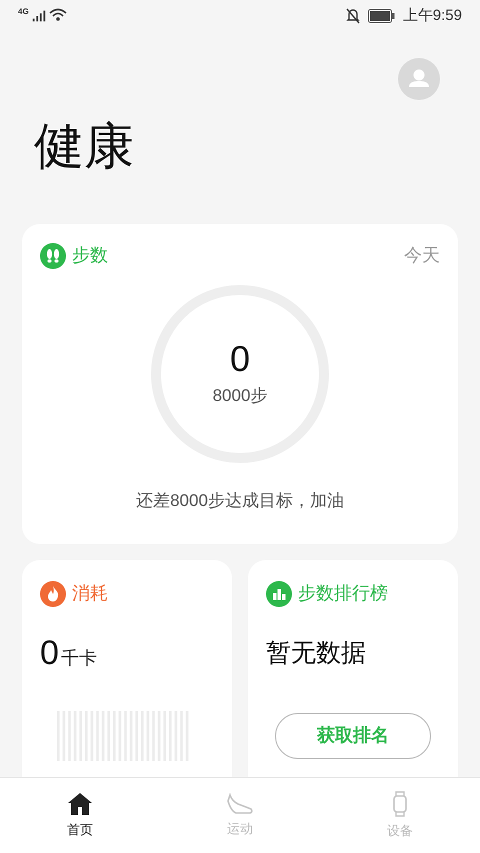 This screenshot has width=480, height=853. Describe the element at coordinates (38, 16) in the screenshot. I see `signal-icon` at that location.